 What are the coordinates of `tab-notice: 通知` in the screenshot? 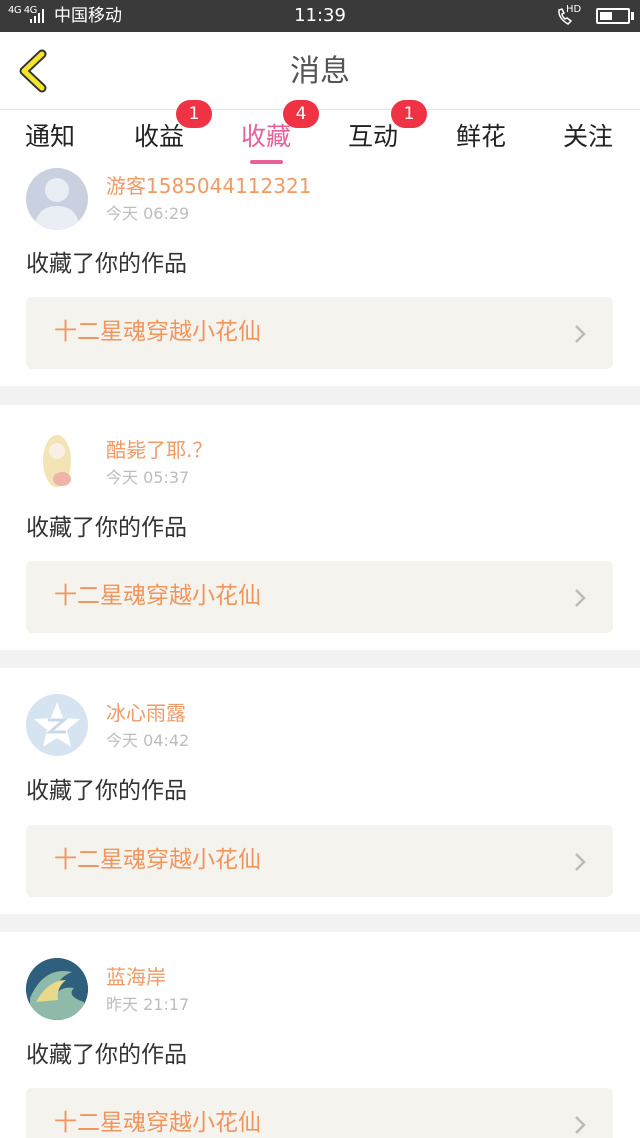 It's located at (50, 137).